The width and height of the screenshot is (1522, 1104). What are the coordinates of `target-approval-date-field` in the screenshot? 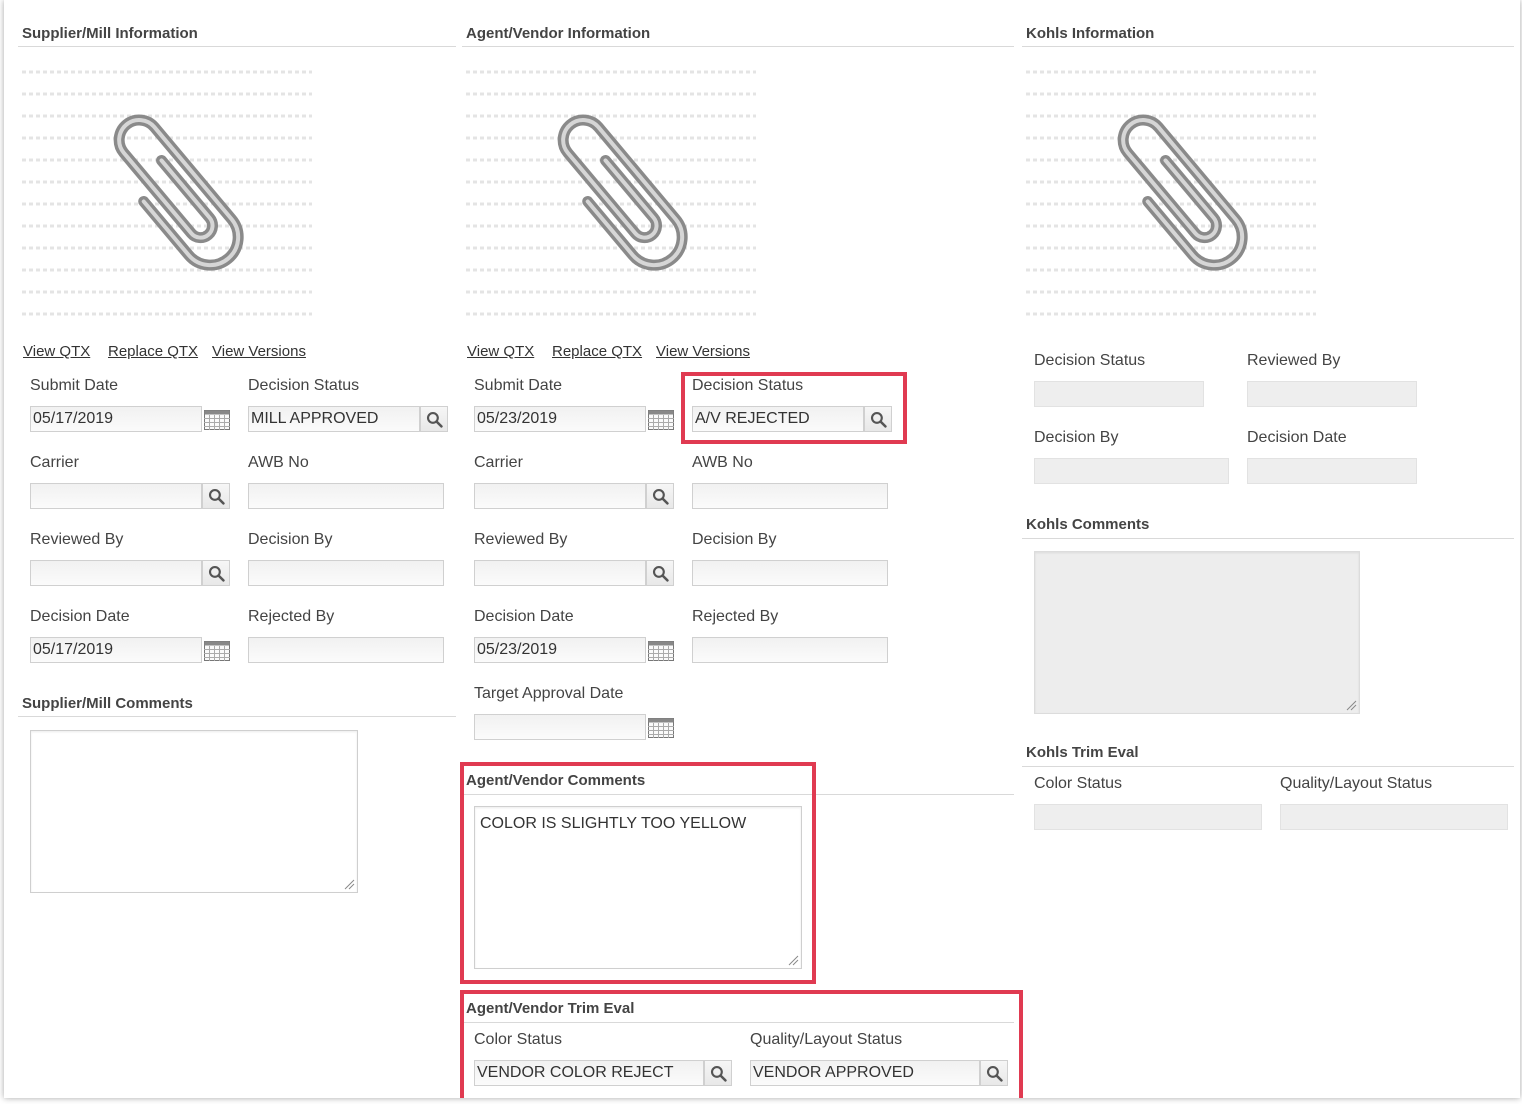 It's located at (560, 727).